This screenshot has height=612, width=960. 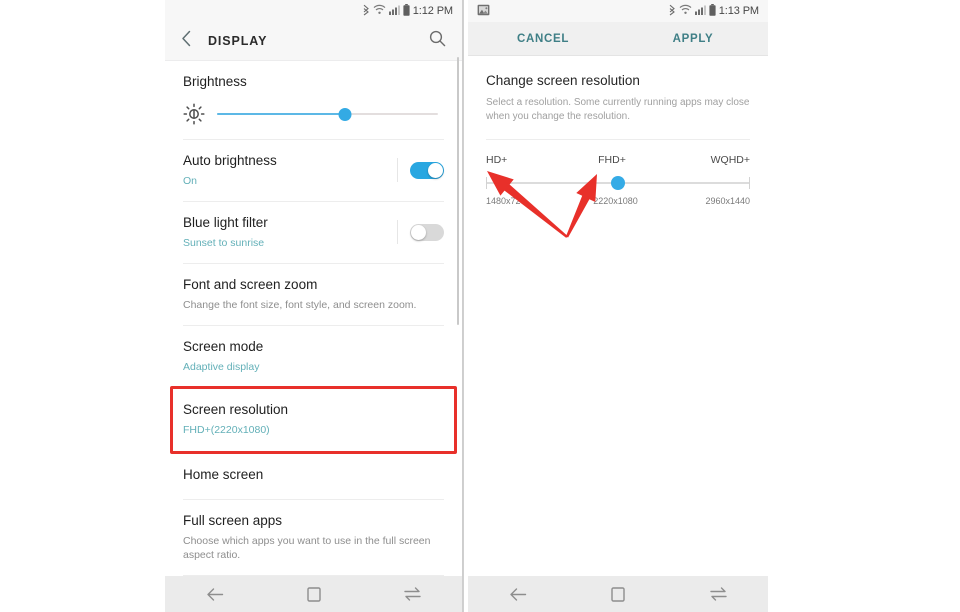 I want to click on page-title: DISPLAY, so click(x=238, y=41).